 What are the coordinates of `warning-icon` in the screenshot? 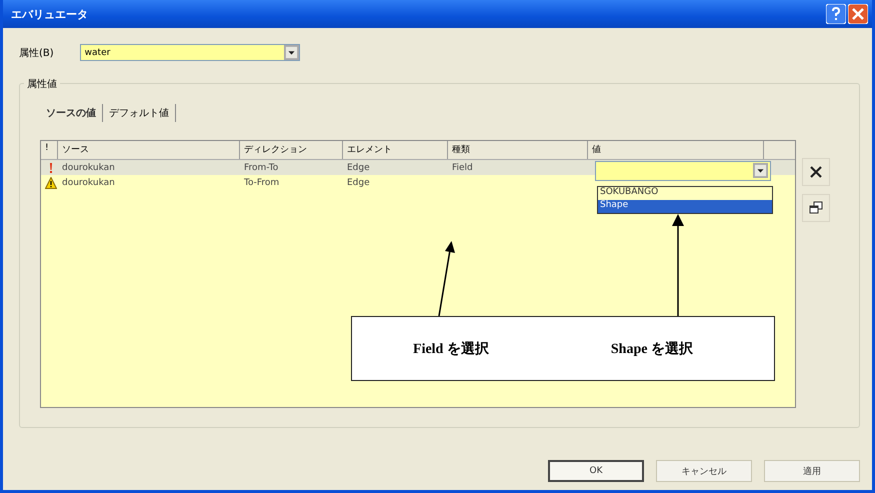 It's located at (51, 182).